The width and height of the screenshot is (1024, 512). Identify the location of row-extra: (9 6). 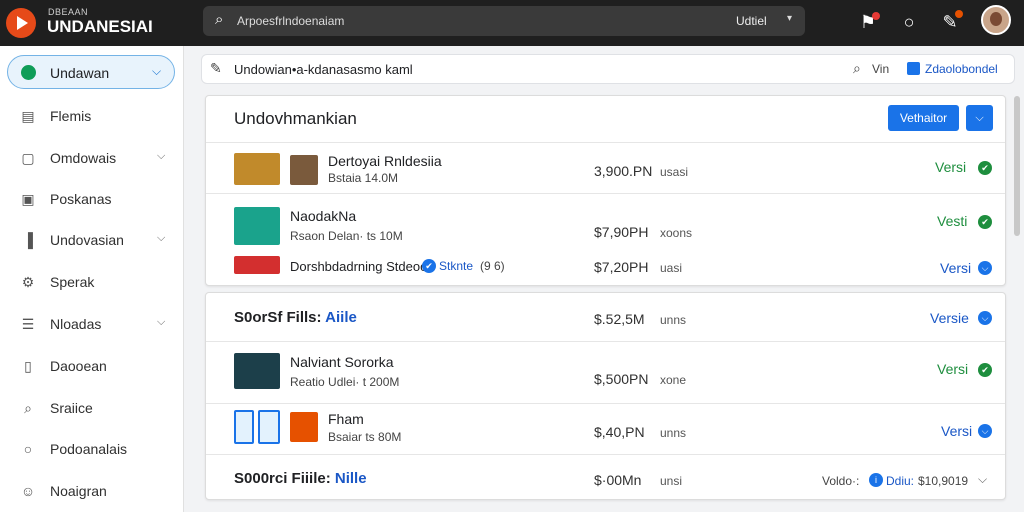
(492, 266).